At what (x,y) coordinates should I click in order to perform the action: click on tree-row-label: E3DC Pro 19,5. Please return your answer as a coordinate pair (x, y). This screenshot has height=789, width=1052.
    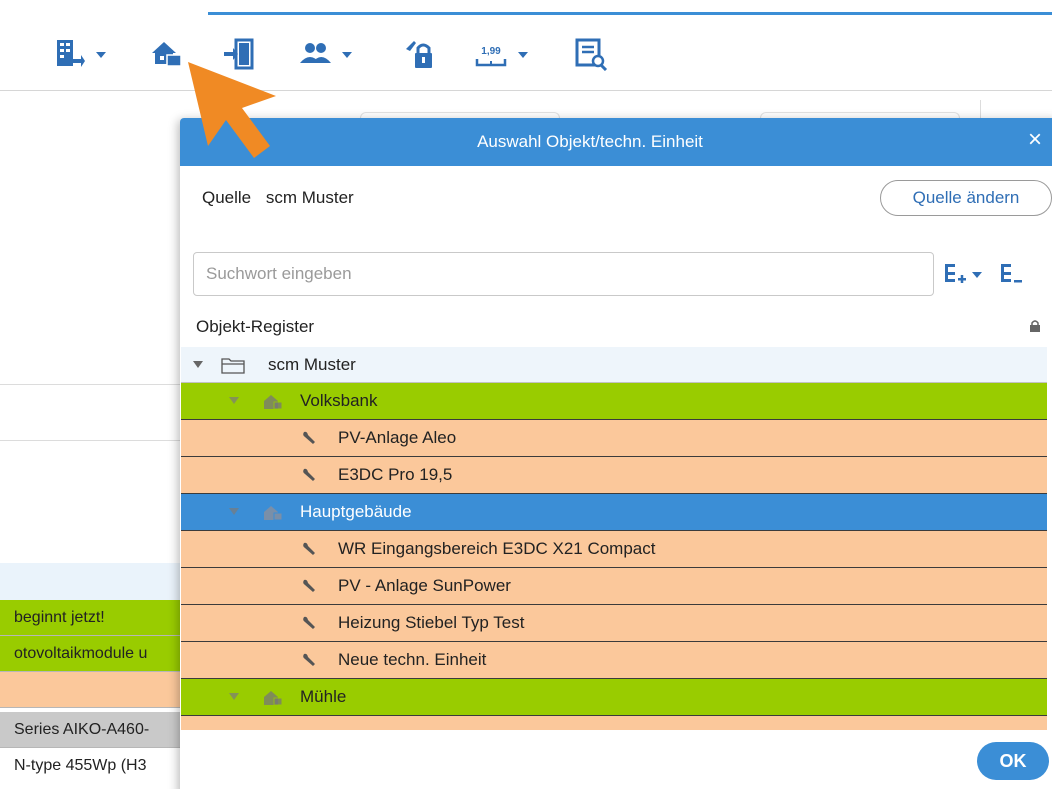
    Looking at the image, I should click on (395, 474).